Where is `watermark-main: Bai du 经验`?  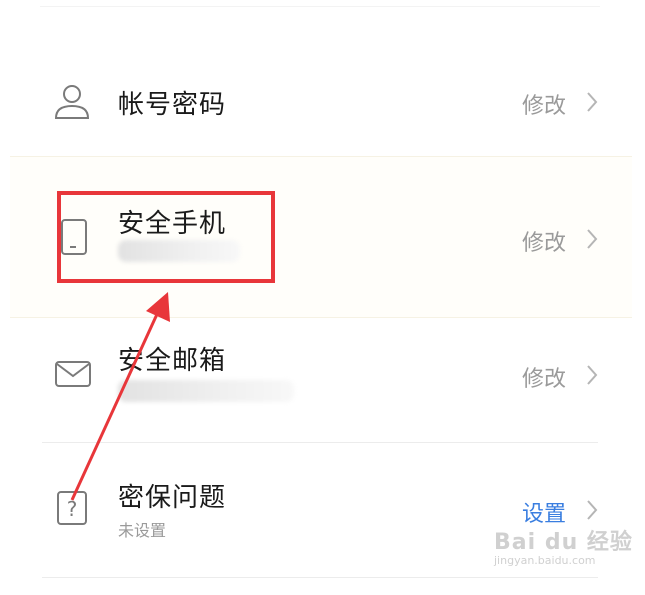 watermark-main: Bai du 经验 is located at coordinates (563, 542).